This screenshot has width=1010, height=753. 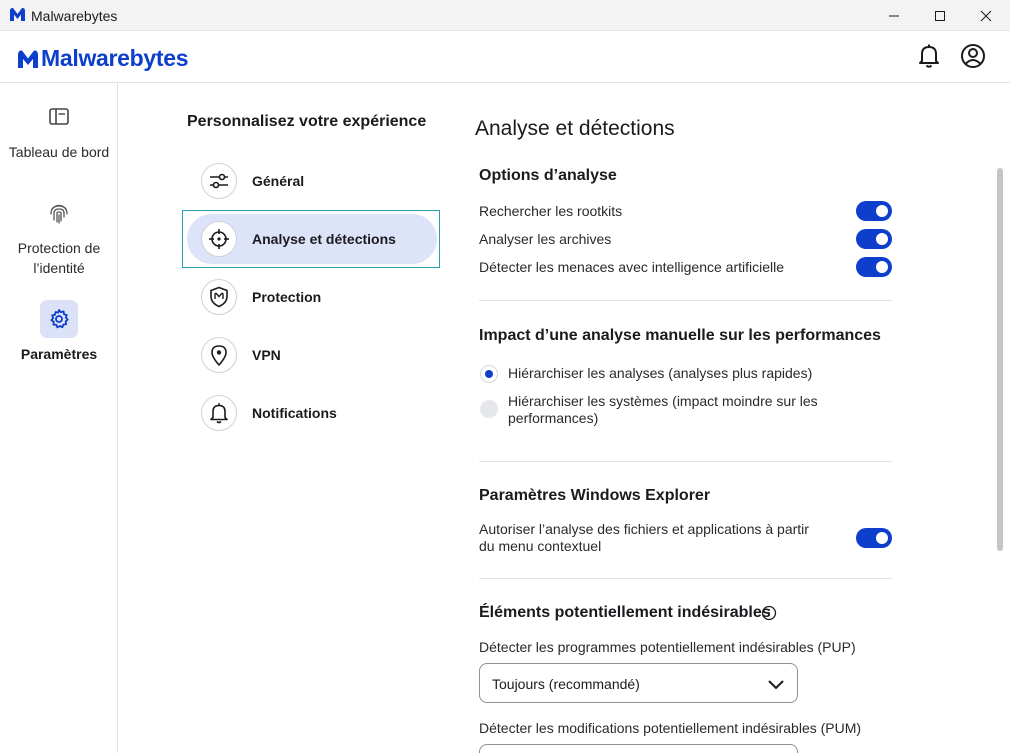 I want to click on prioritize-systems-label-line2: performances), so click(x=553, y=418).